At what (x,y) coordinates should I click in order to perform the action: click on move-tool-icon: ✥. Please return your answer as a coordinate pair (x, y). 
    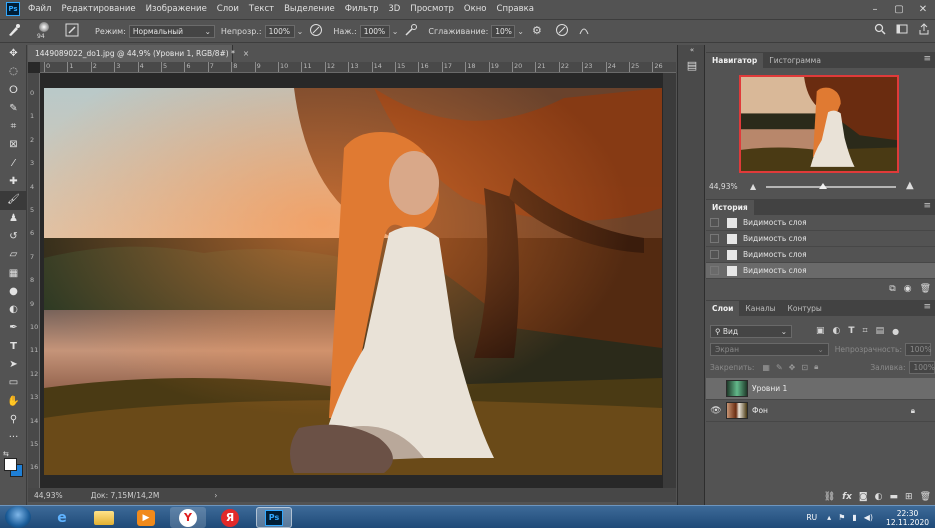
    Looking at the image, I should click on (13, 54).